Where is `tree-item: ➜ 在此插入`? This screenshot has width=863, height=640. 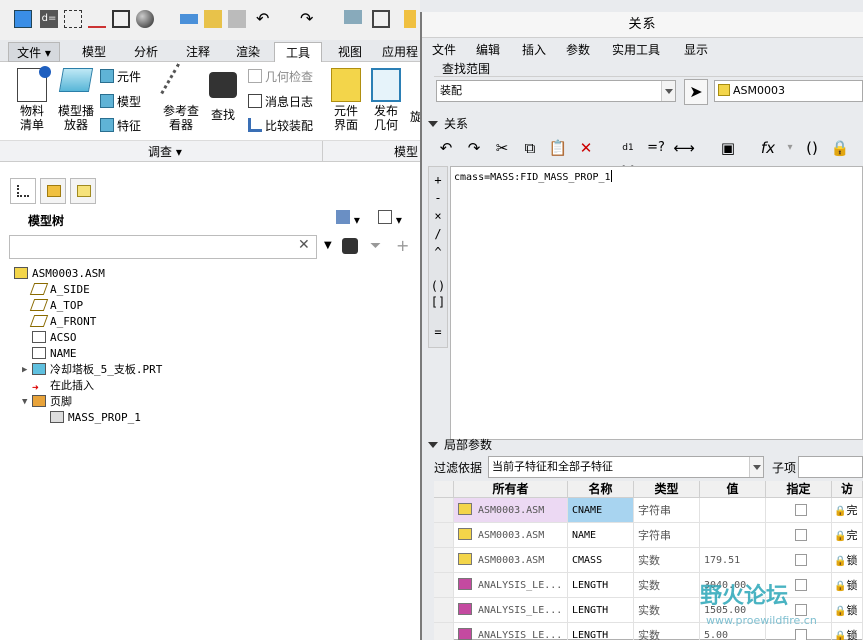
tree-item: ➜ 在此插入 is located at coordinates (63, 386).